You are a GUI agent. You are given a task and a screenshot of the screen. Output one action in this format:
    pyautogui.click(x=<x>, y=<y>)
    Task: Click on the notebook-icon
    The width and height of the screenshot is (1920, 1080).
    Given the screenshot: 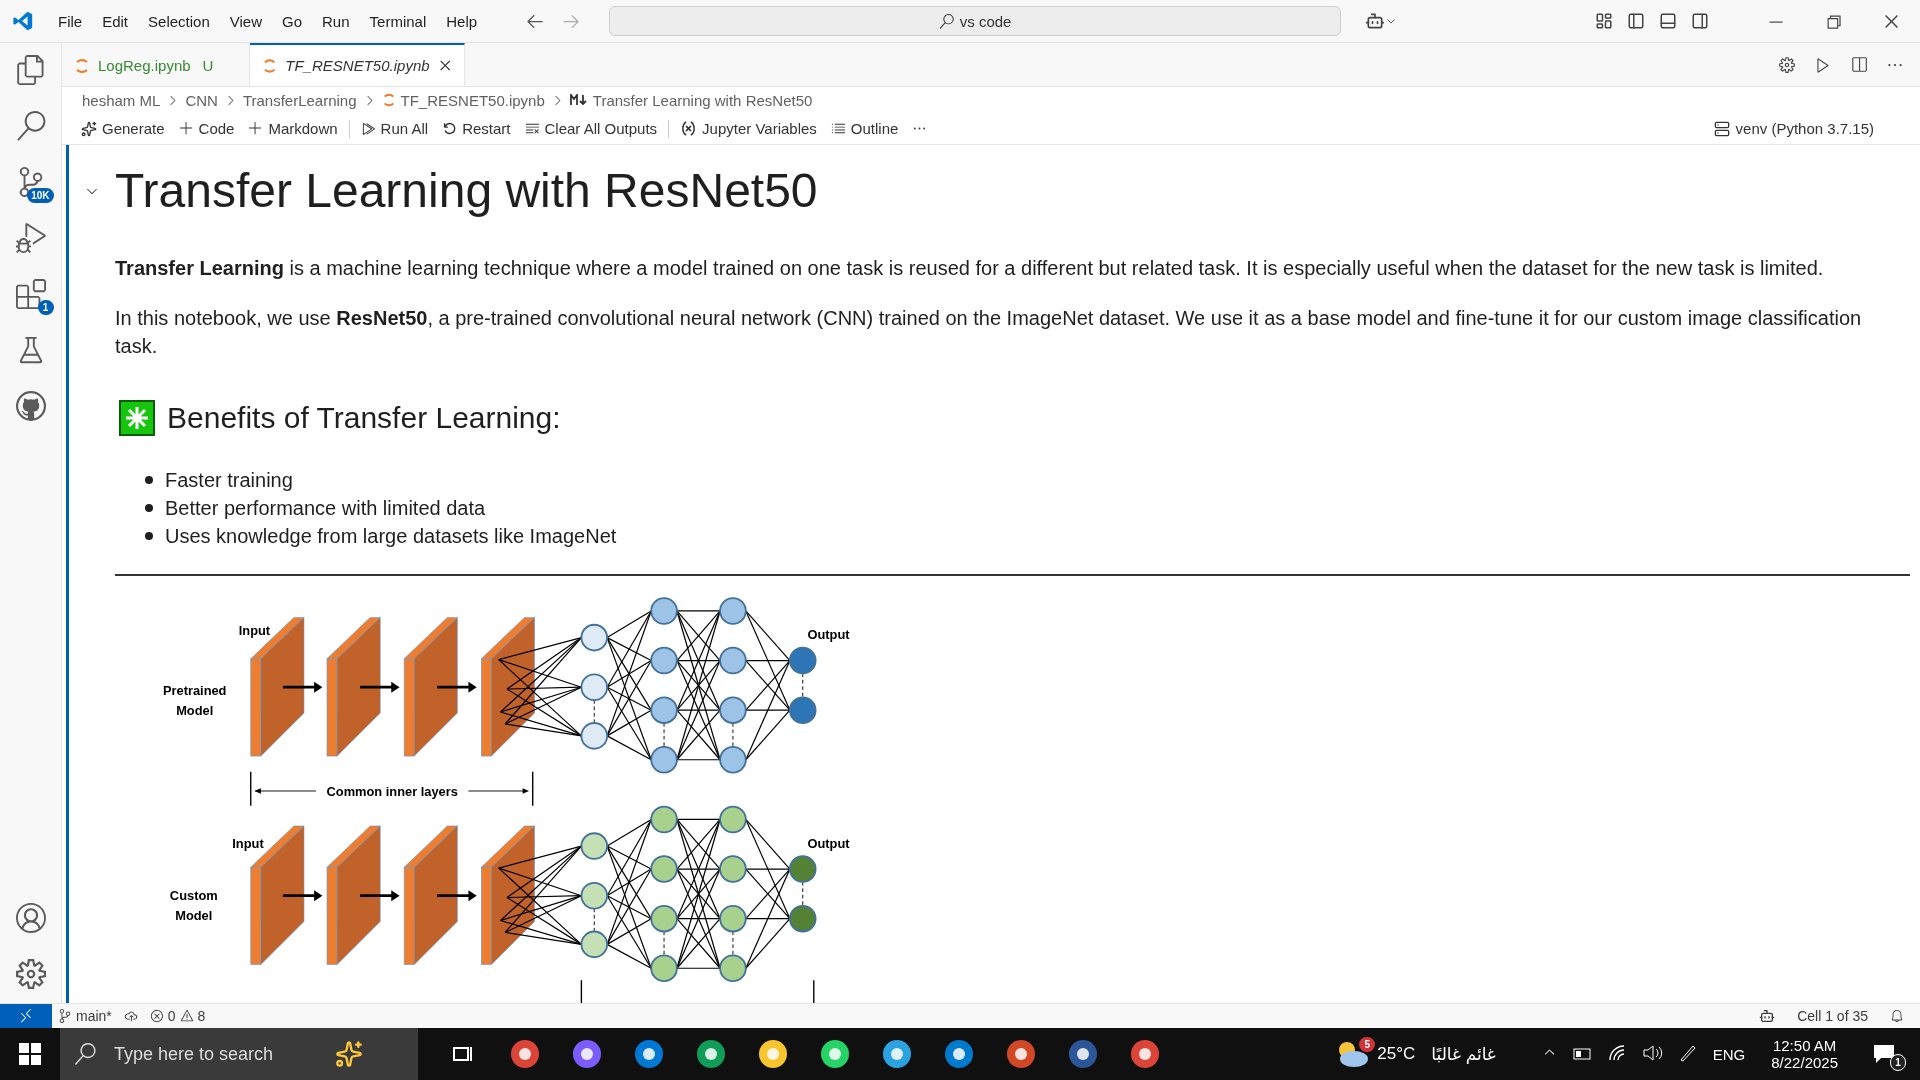 What is the action you would take?
    pyautogui.click(x=270, y=65)
    